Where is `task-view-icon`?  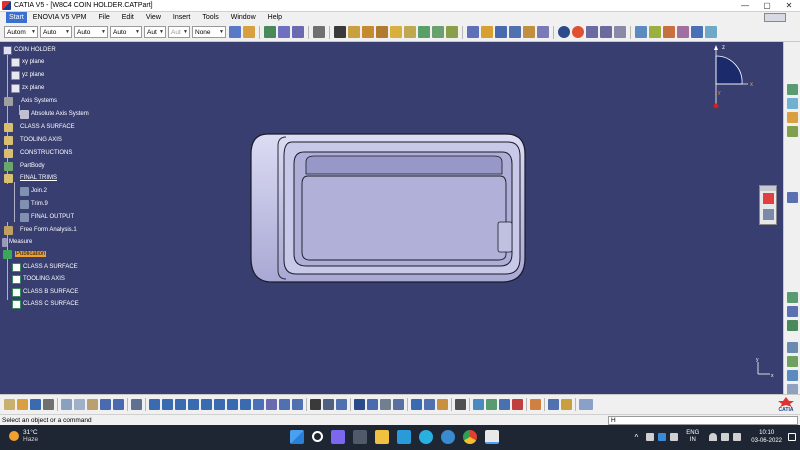 task-view-icon is located at coordinates (360, 437).